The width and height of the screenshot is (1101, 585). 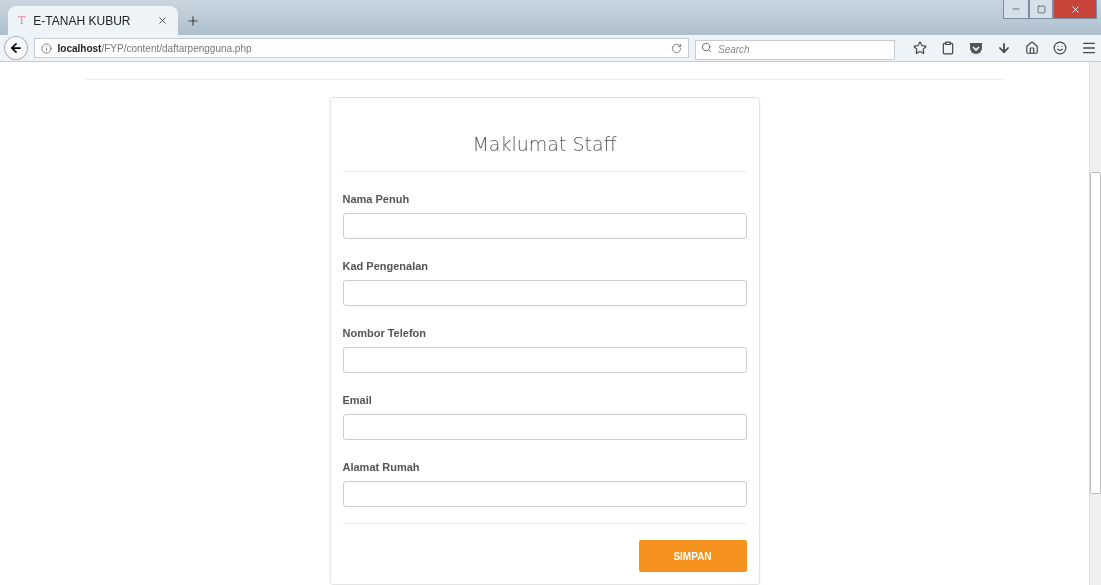 I want to click on download-icon, so click(x=1004, y=48).